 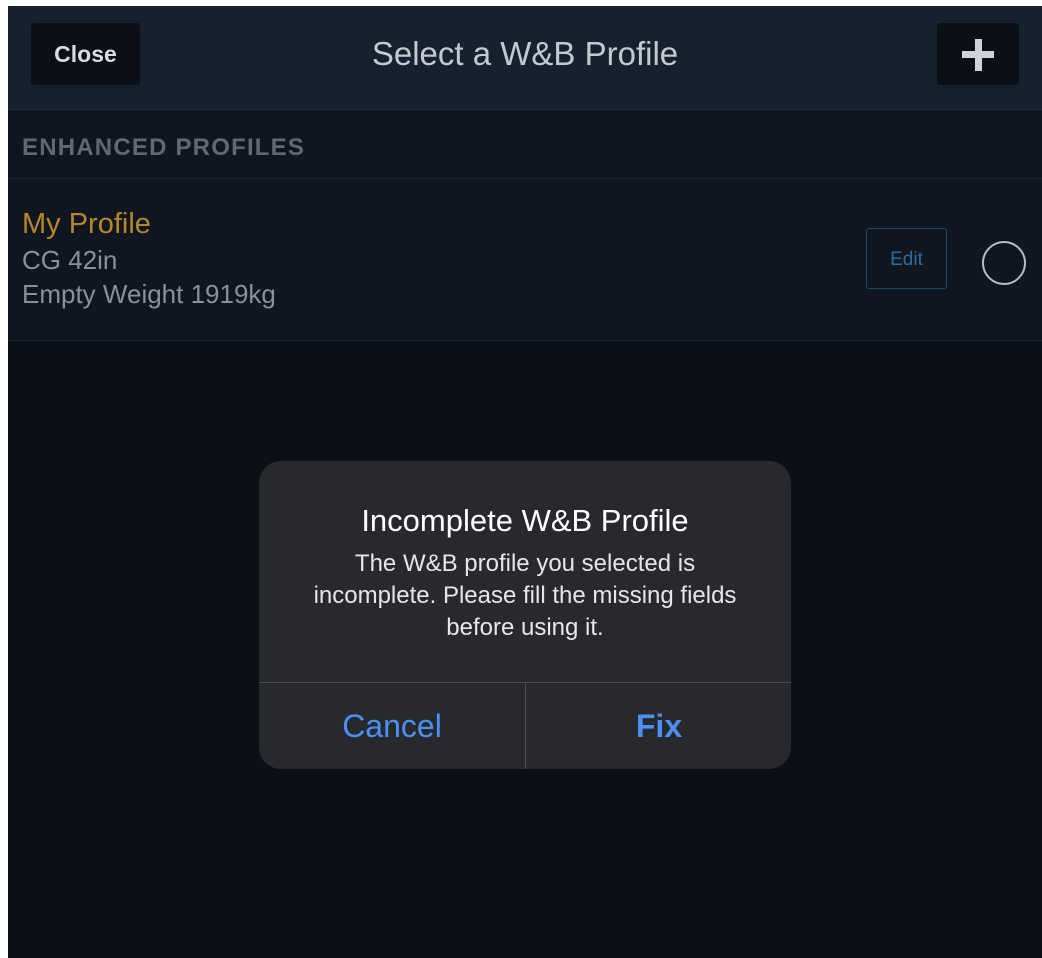 What do you see at coordinates (525, 520) in the screenshot?
I see `dialog-title: Incomplete W&B Profile` at bounding box center [525, 520].